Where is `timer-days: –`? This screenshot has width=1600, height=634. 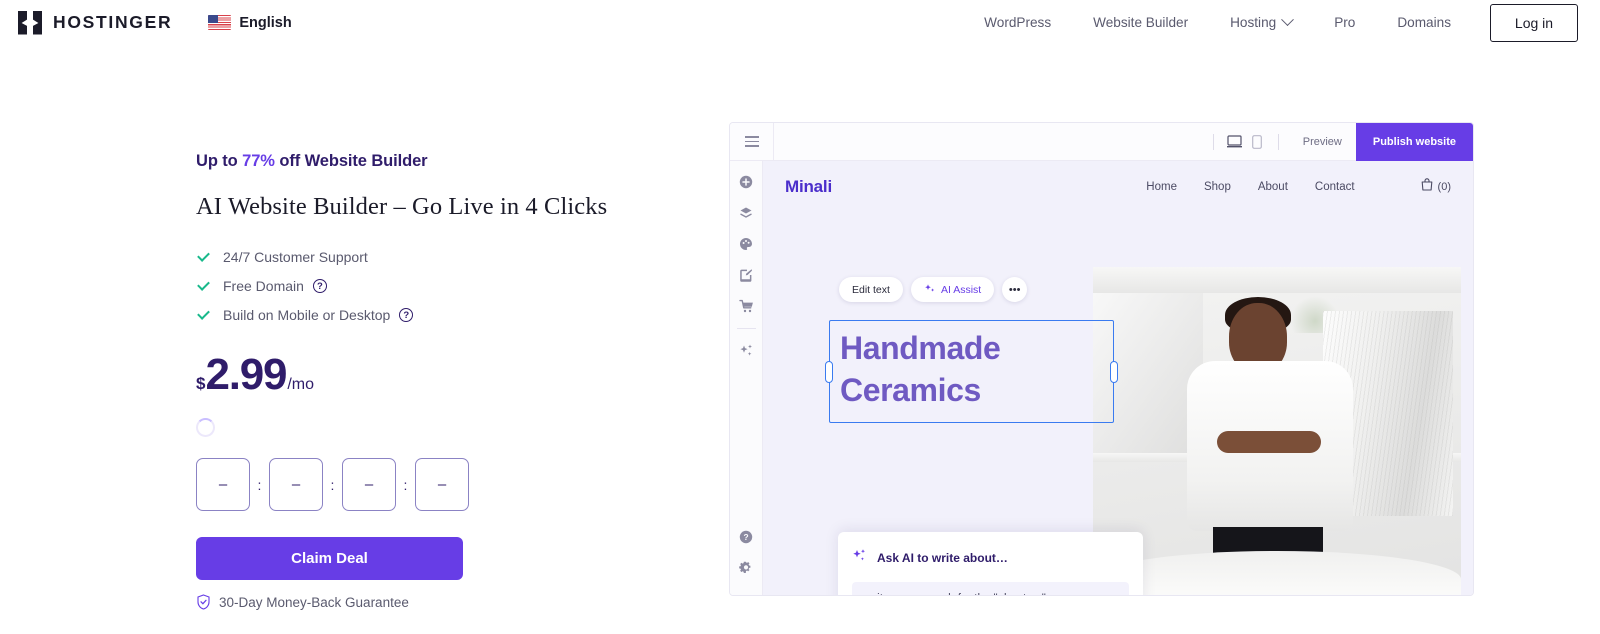
timer-days: – is located at coordinates (223, 484).